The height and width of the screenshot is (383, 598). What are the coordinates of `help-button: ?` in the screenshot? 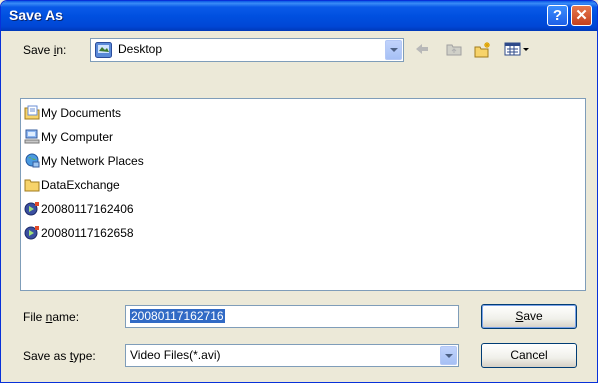 It's located at (557, 15).